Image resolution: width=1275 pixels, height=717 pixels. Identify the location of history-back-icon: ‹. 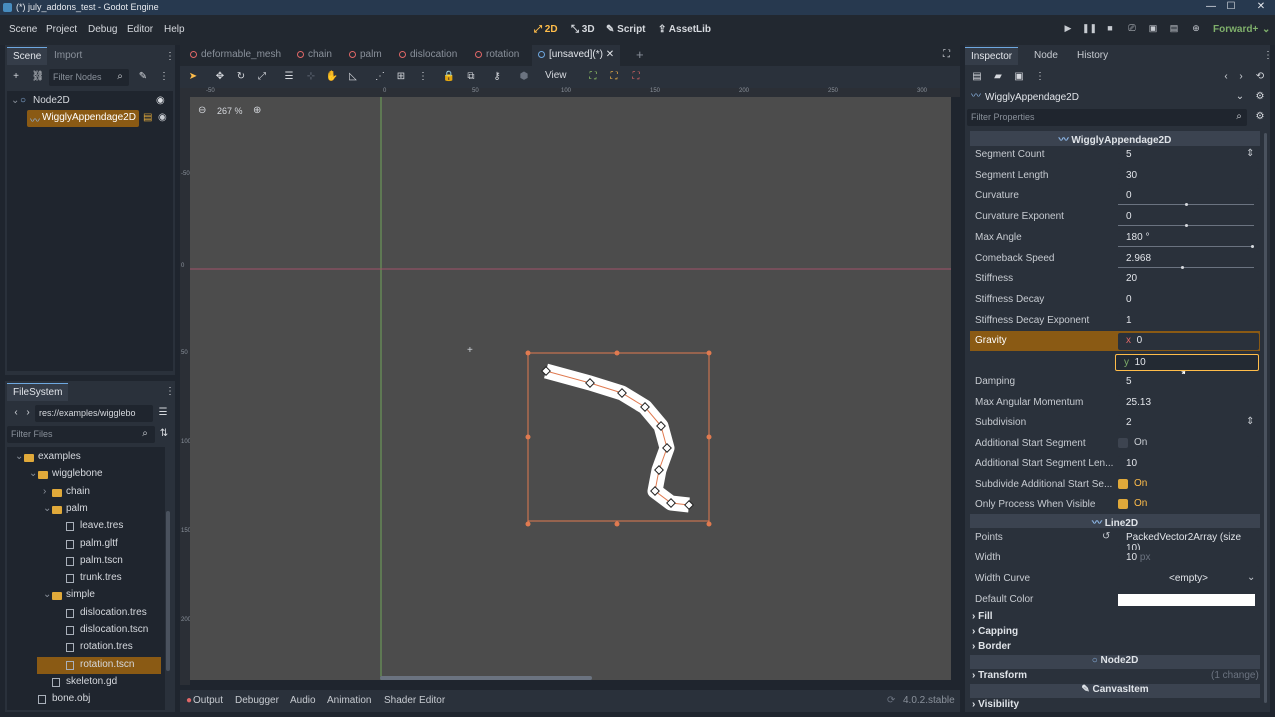
(1226, 77).